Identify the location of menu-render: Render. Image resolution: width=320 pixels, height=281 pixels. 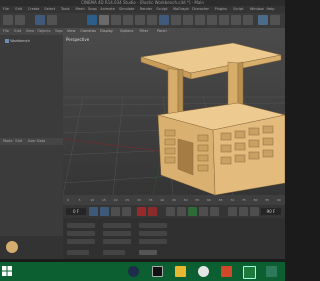
(146, 9).